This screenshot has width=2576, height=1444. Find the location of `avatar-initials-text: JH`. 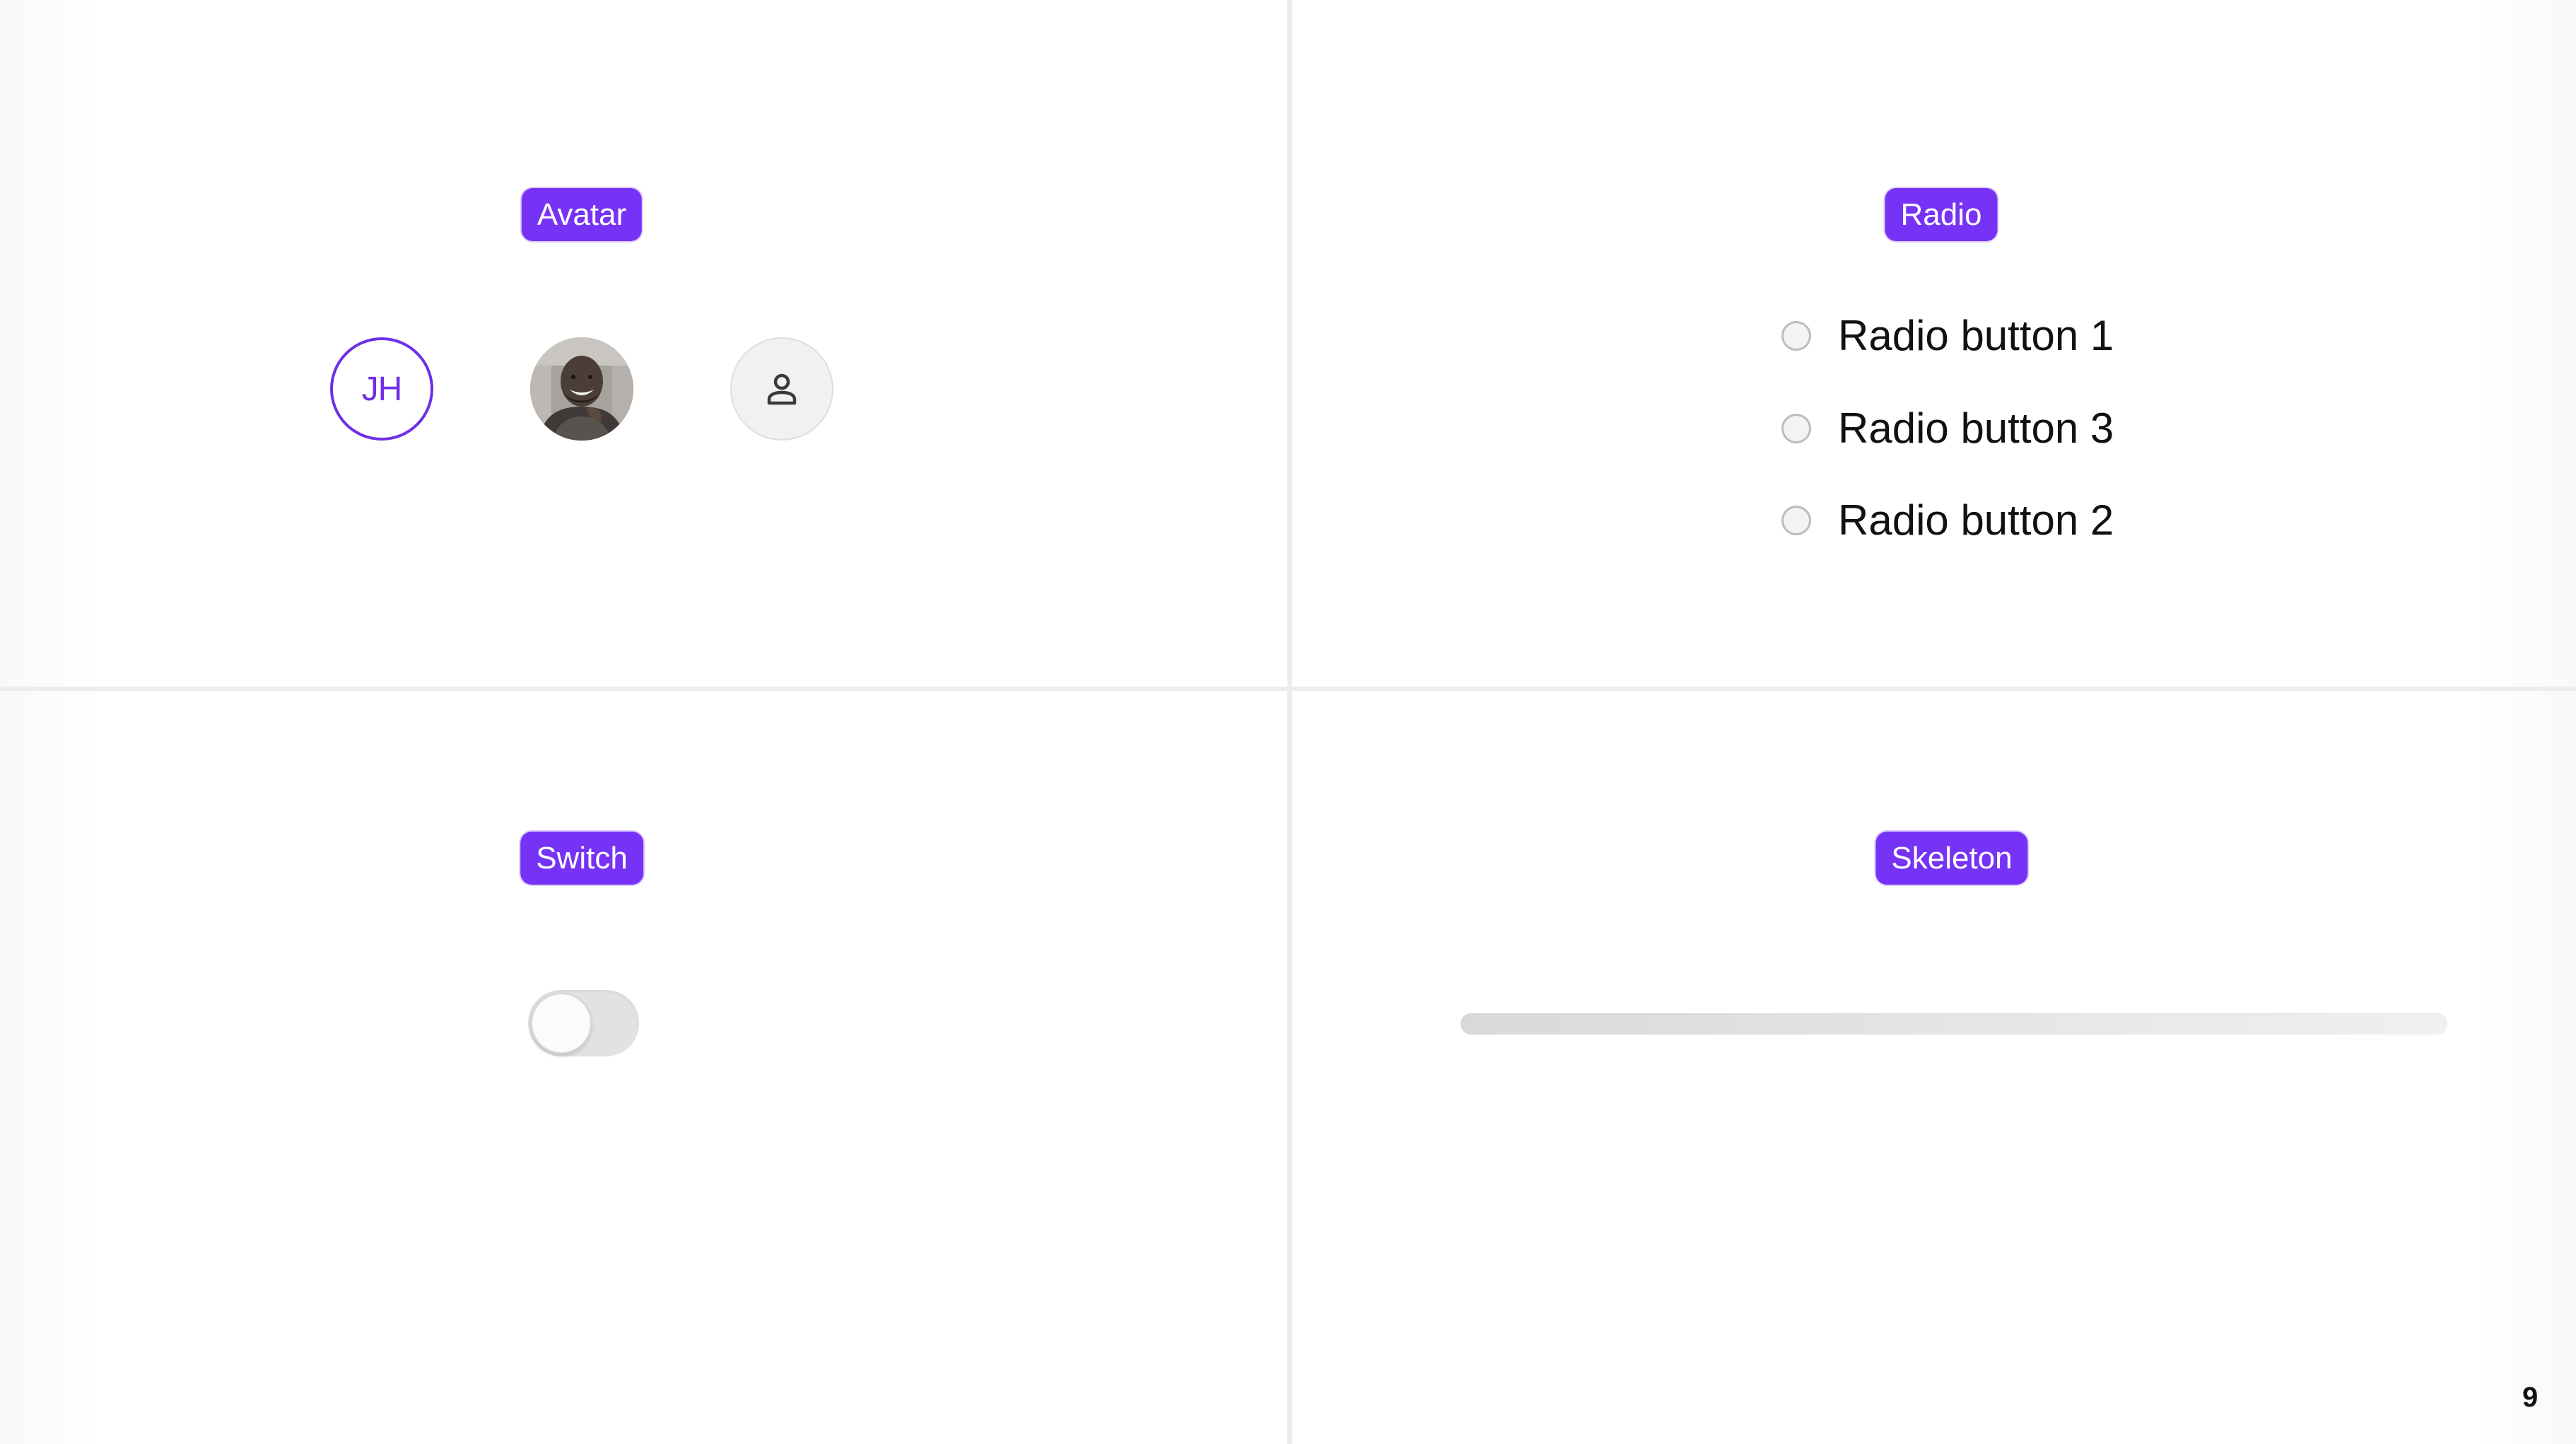

avatar-initials-text: JH is located at coordinates (382, 389).